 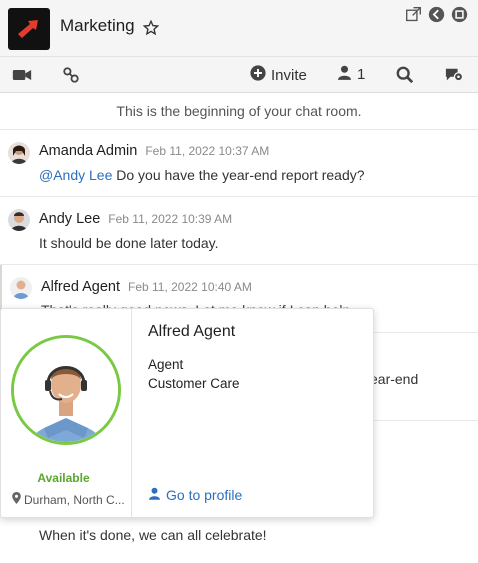 What do you see at coordinates (194, 383) in the screenshot?
I see `profile-department: Customer Care` at bounding box center [194, 383].